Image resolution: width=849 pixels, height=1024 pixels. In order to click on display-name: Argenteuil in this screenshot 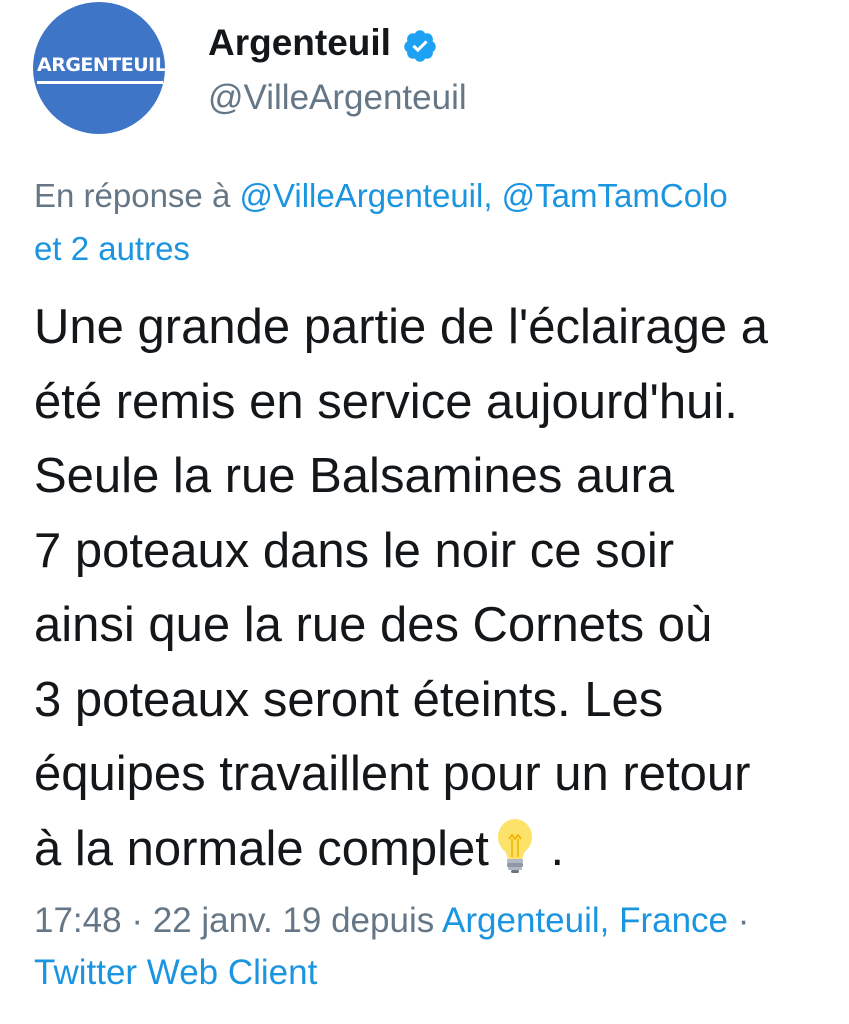, I will do `click(299, 43)`.